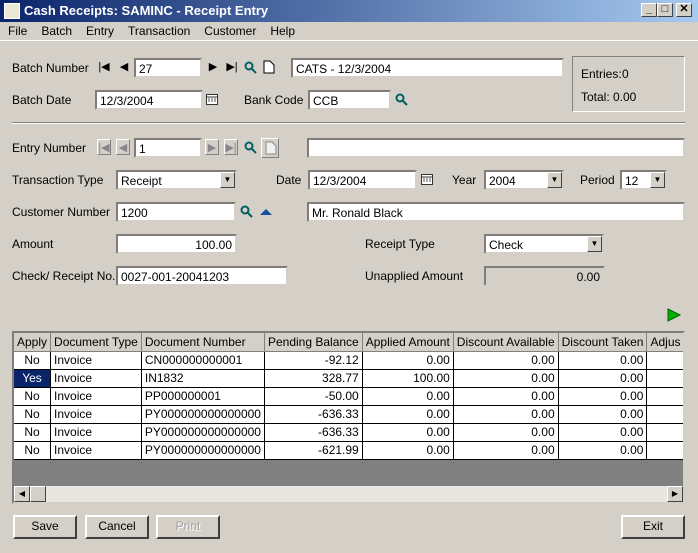  I want to click on scroll-right-icon: ▶, so click(675, 494).